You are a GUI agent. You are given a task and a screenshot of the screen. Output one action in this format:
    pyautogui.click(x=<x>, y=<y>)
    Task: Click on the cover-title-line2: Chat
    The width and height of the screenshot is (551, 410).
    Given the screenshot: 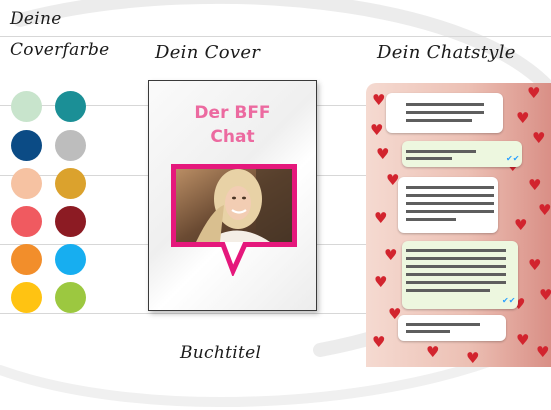 What is the action you would take?
    pyautogui.click(x=232, y=137)
    